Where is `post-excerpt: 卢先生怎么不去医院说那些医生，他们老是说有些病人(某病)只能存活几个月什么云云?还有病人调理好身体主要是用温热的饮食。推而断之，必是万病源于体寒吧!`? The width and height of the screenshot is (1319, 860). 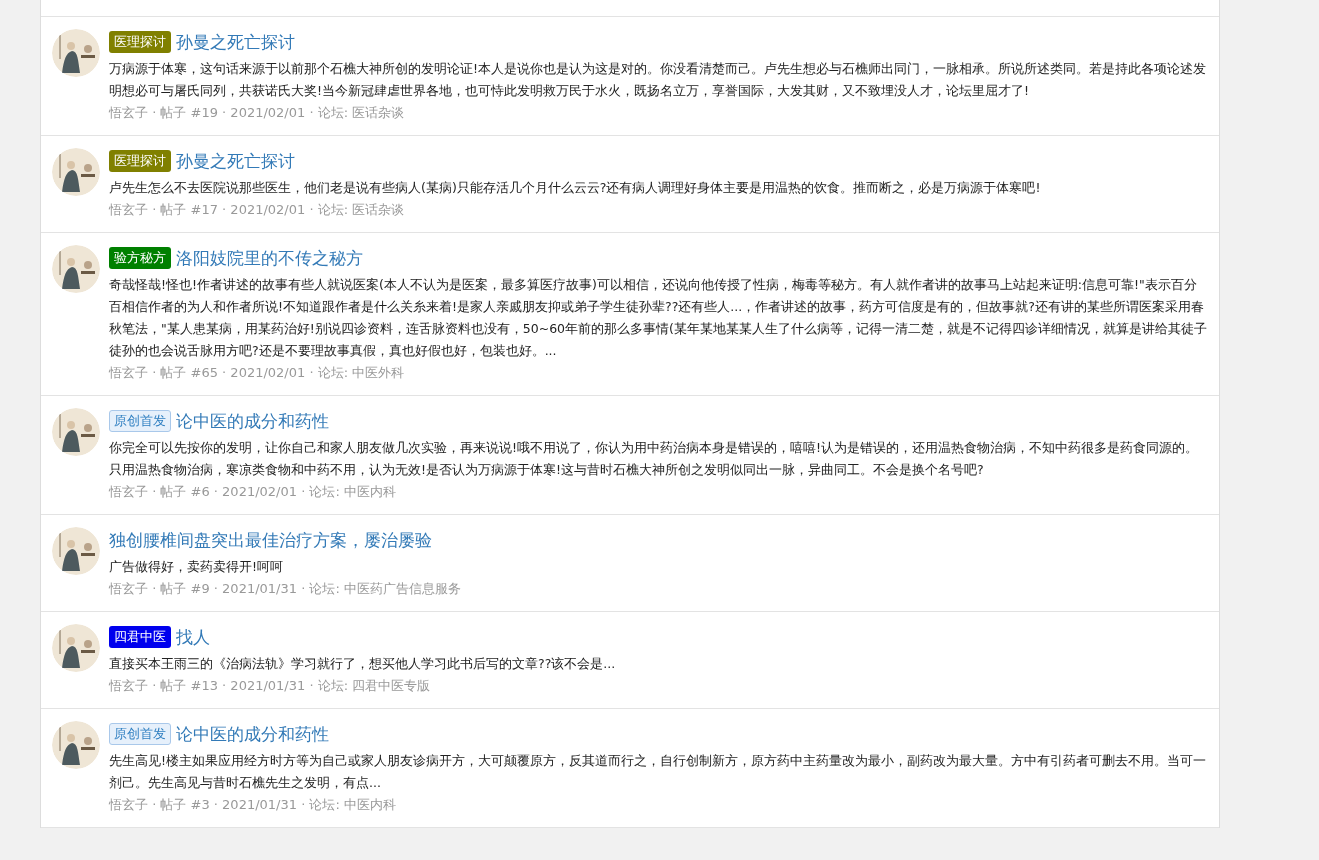 post-excerpt: 卢先生怎么不去医院说那些医生，他们老是说有些病人(某病)只能存活几个月什么云云?还有病人调理好身体主要是用温热的饮食。推而断之，必是万病源于体寒吧! is located at coordinates (575, 188).